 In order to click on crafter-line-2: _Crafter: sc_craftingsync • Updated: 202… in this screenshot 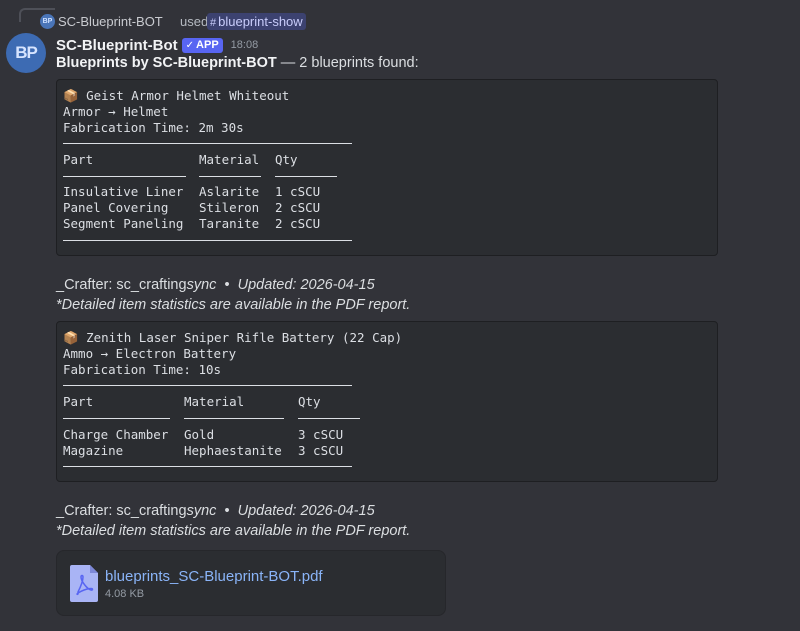, I will do `click(215, 511)`.